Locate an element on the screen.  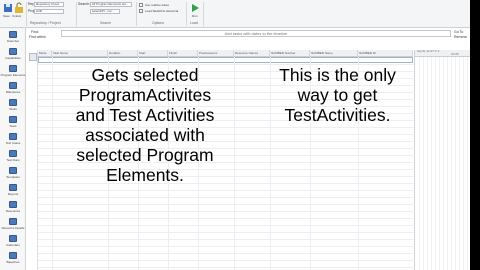
group-label-options: Options is located at coordinates (158, 23).